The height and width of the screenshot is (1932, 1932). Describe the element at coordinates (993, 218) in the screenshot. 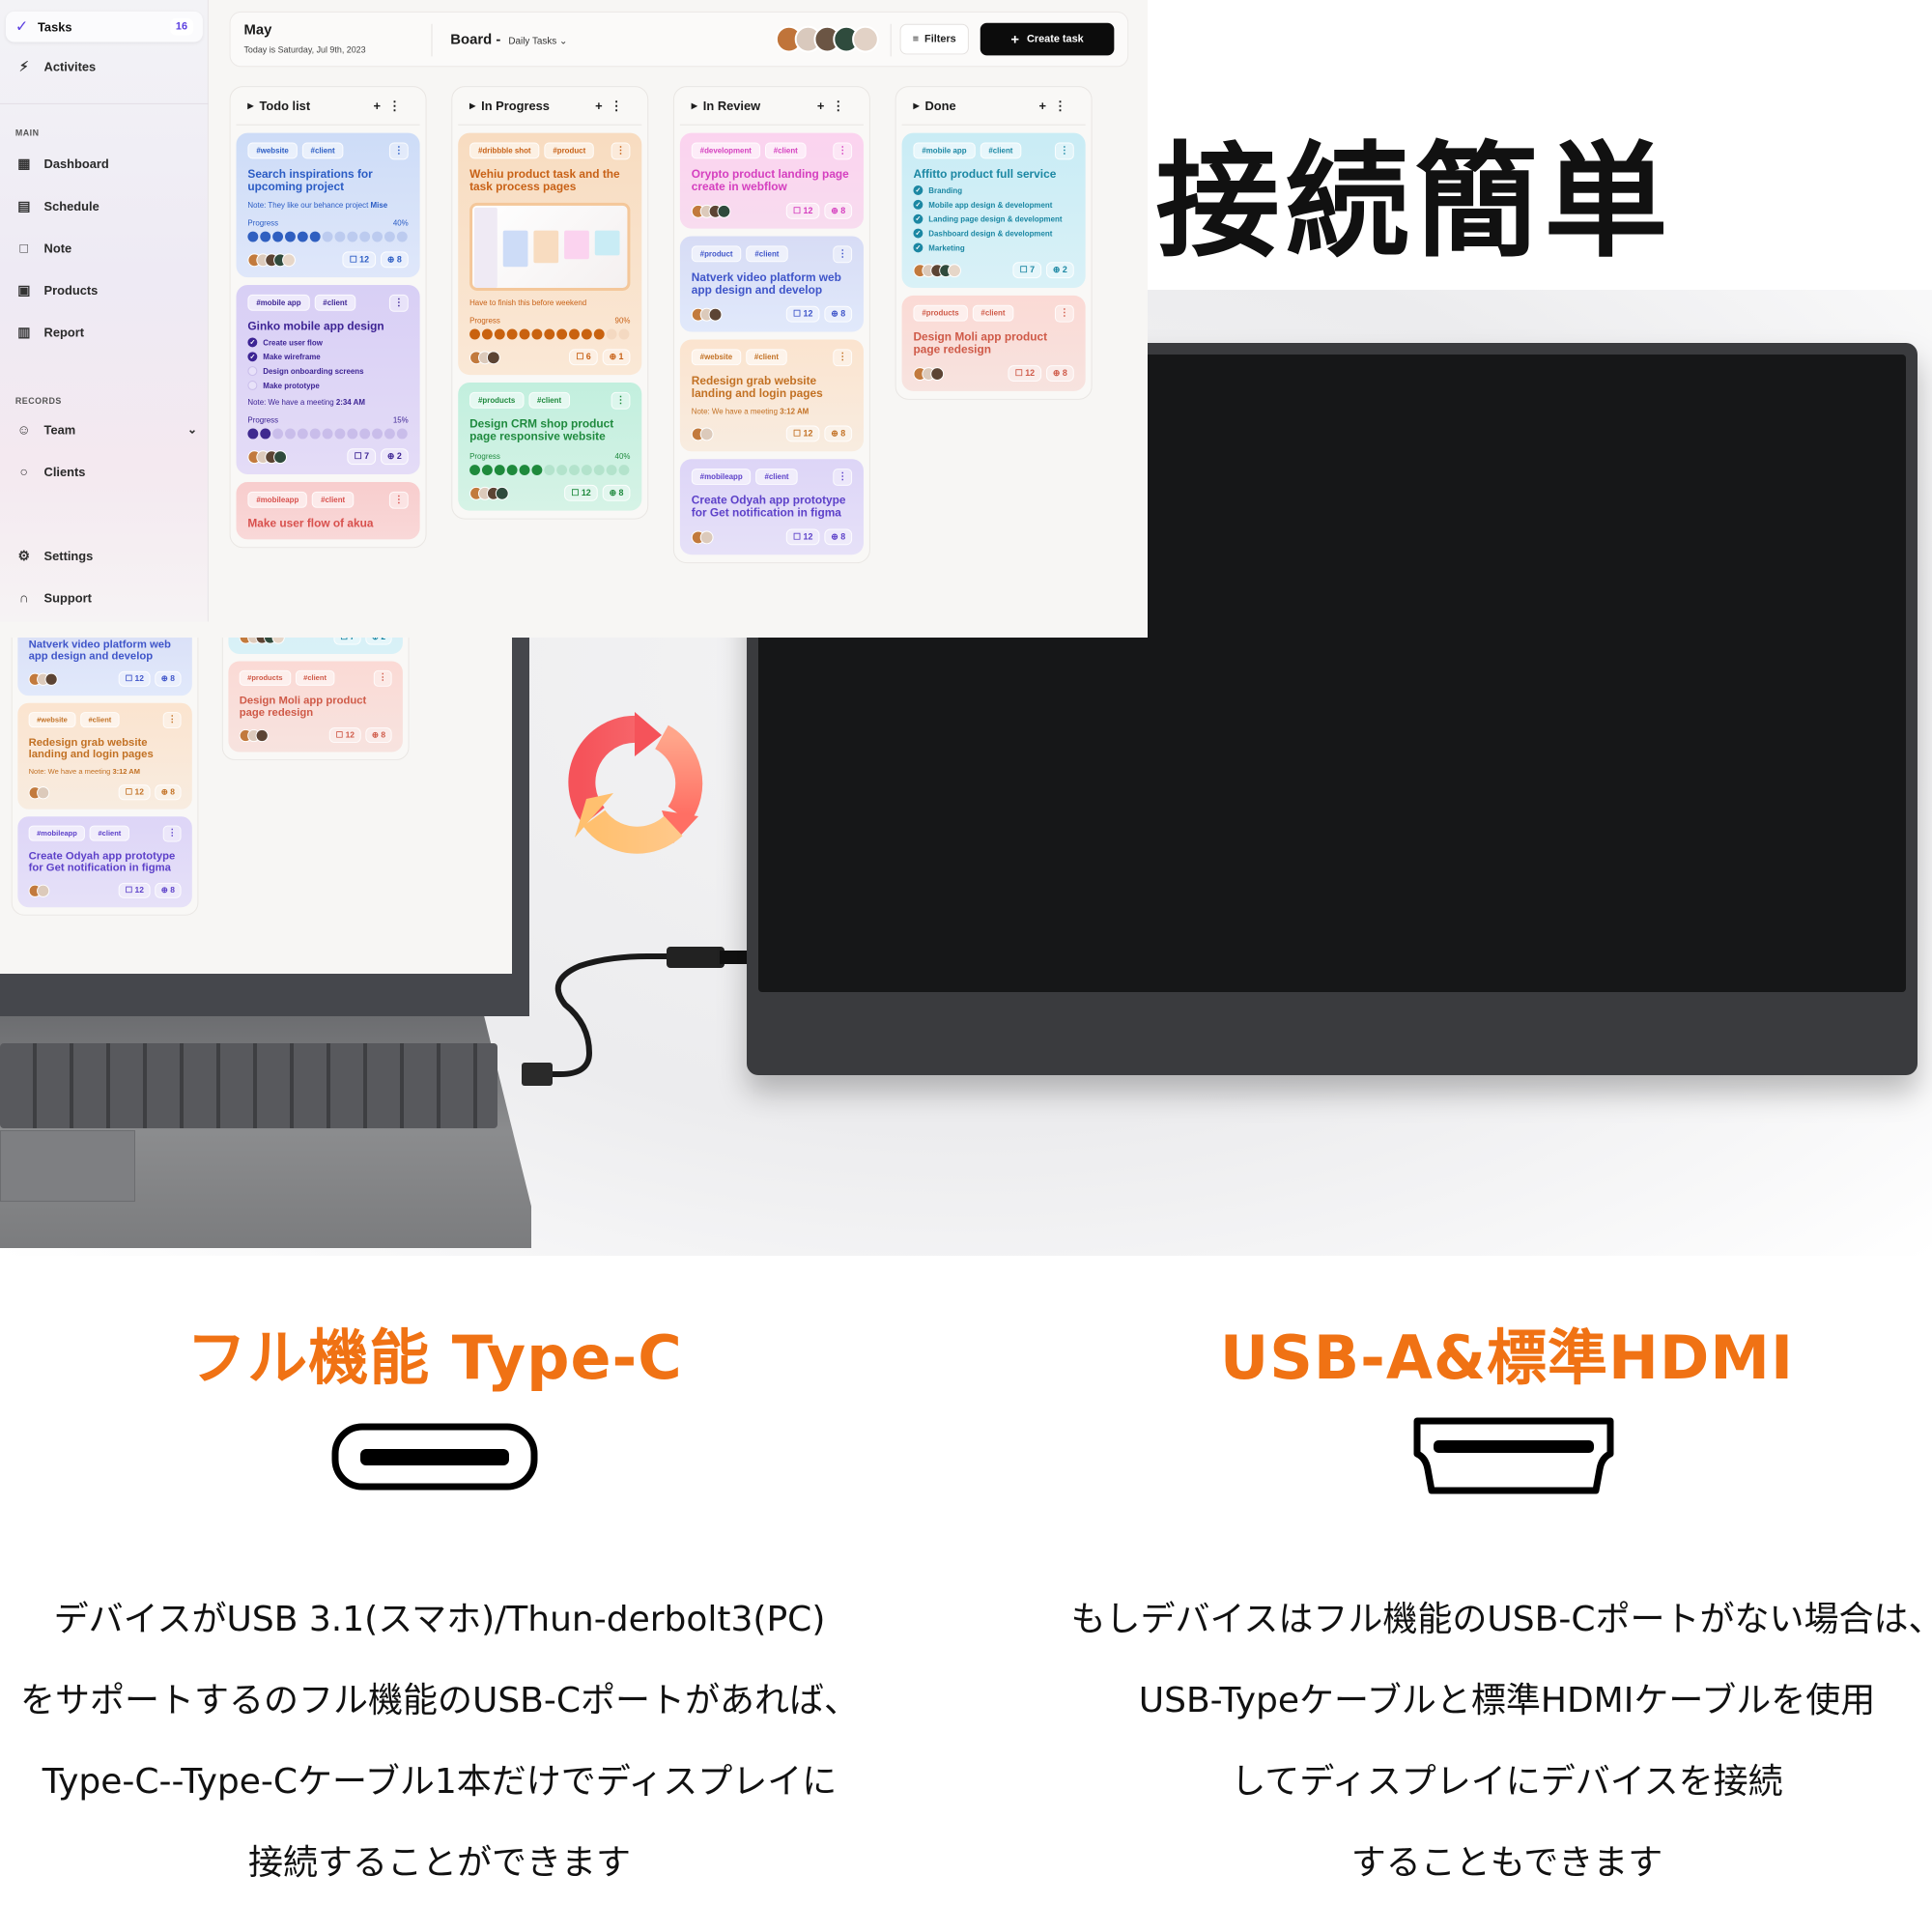

I see `checklist-item: ✓ Landing page design & development` at that location.